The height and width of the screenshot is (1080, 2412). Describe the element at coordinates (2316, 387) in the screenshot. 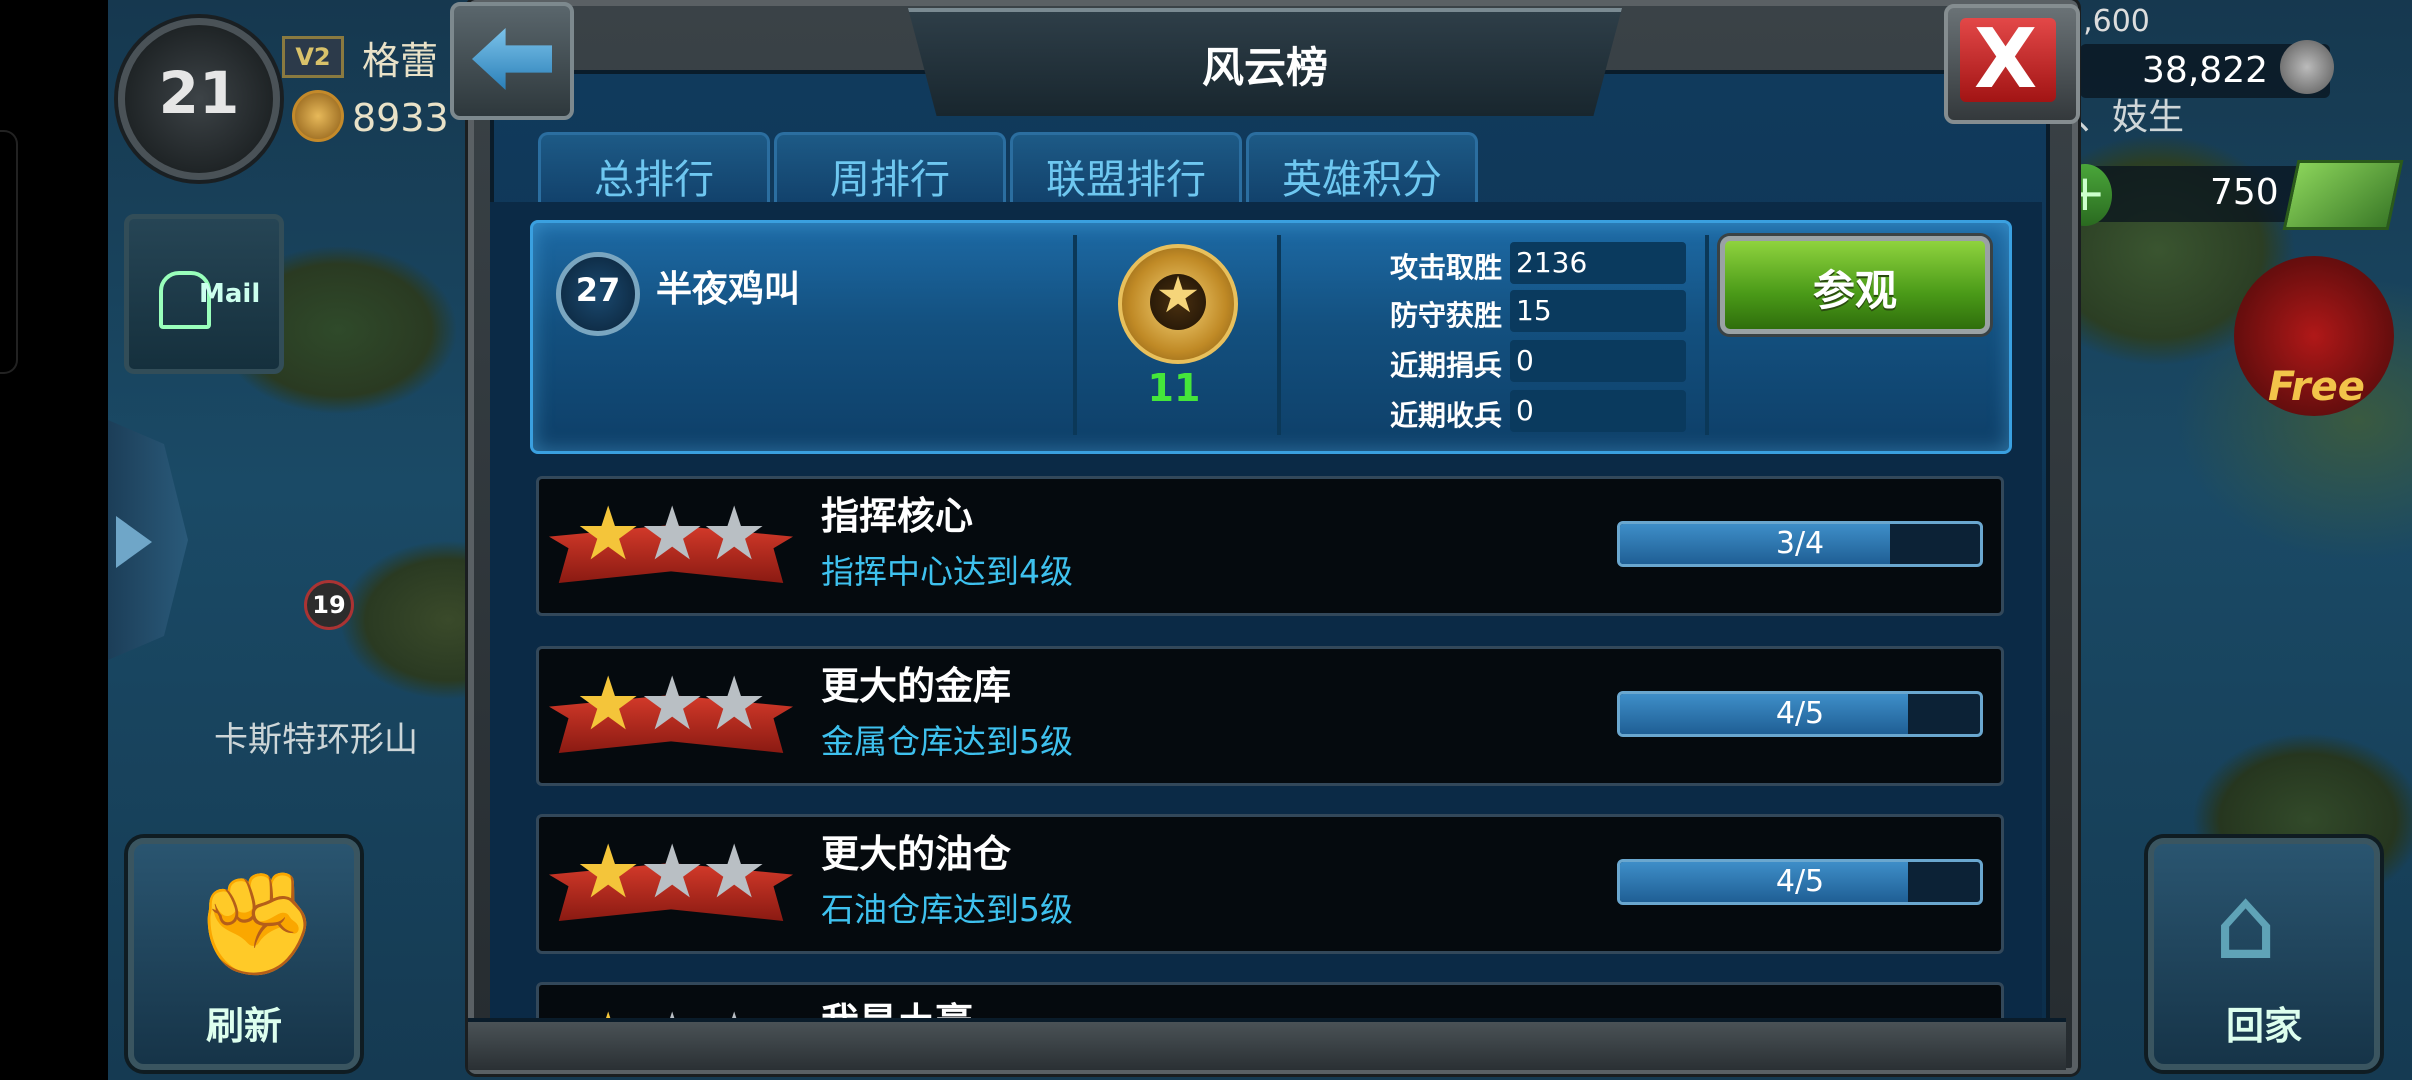

I see `free-label: Free` at that location.